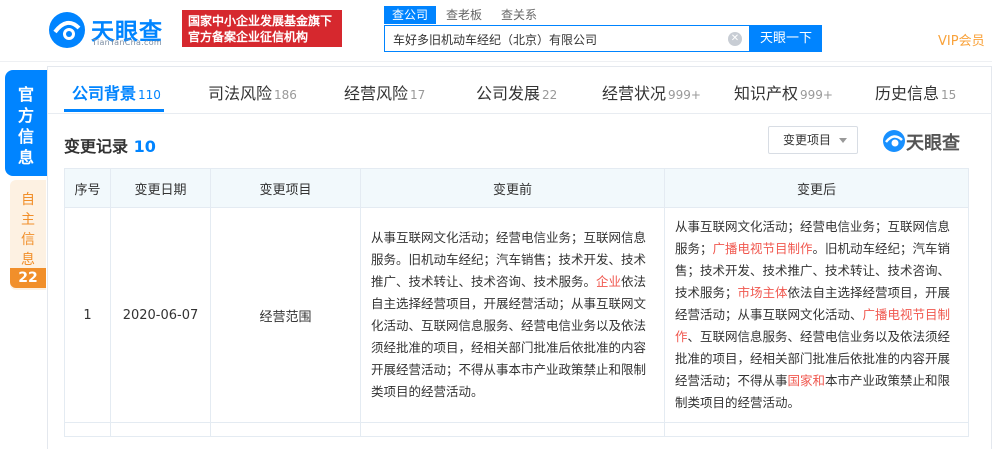 The image size is (992, 449). Describe the element at coordinates (512, 188) in the screenshot. I see `column-header-before: 变更前` at that location.